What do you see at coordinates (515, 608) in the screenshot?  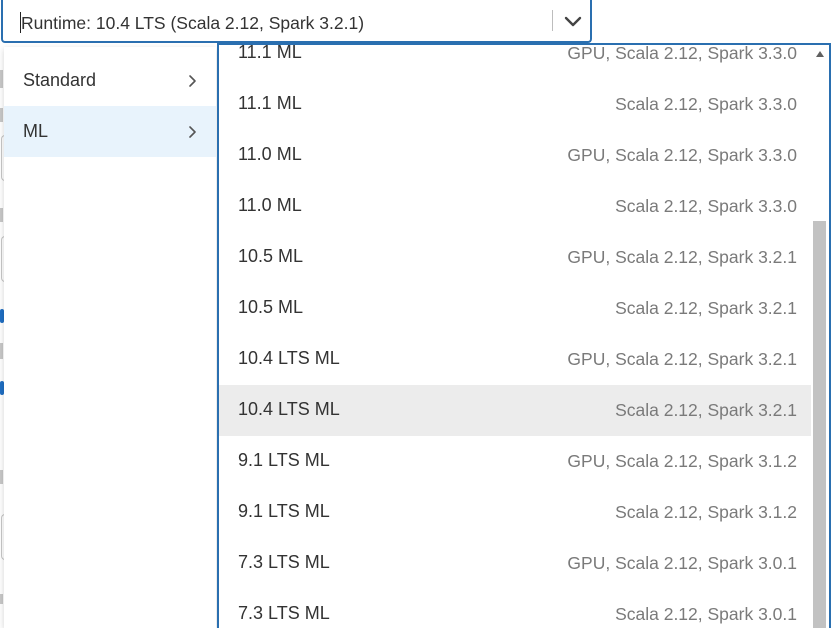 I see `version-option: 7.3 LTS ML Scala 2.12, Spark 3.0.1` at bounding box center [515, 608].